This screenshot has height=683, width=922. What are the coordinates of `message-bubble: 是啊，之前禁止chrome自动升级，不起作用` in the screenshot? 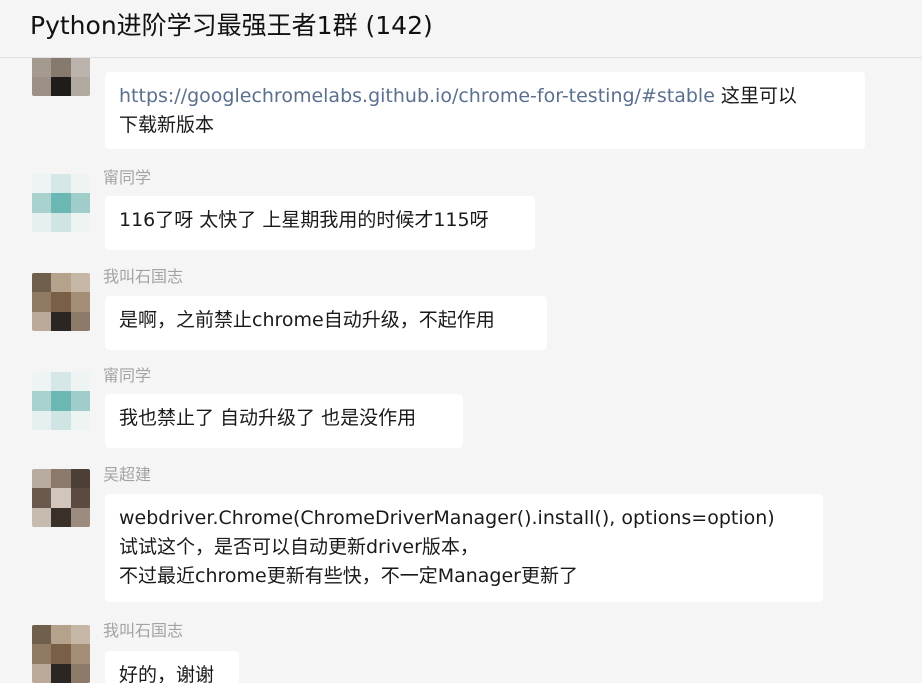 It's located at (326, 323).